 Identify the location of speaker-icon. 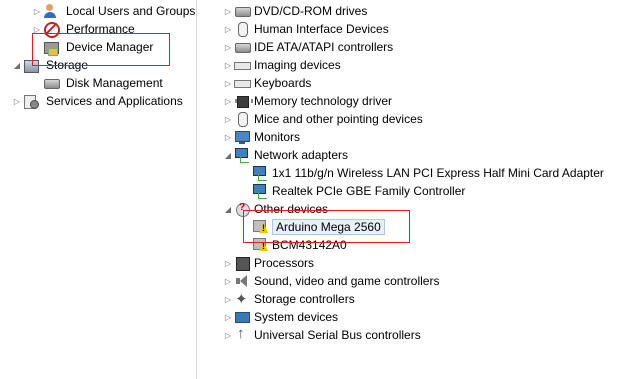
(242, 281).